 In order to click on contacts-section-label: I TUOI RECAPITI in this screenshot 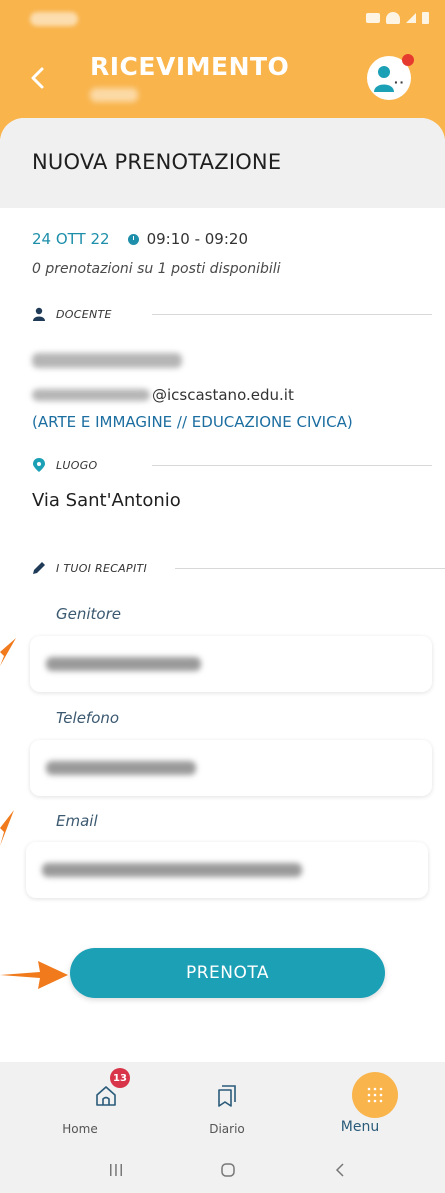, I will do `click(89, 568)`.